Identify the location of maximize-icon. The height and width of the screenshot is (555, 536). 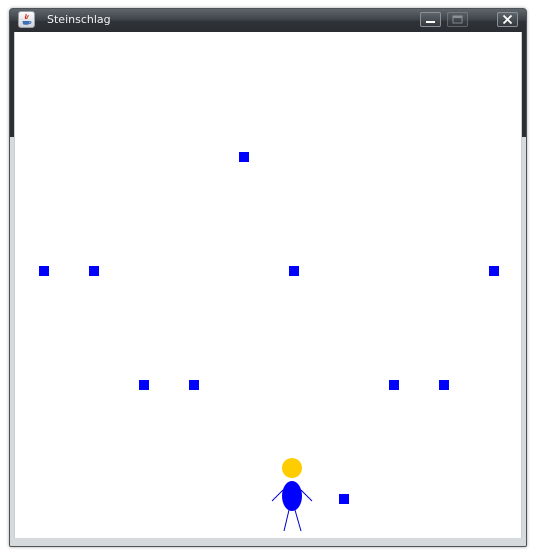
(457, 19).